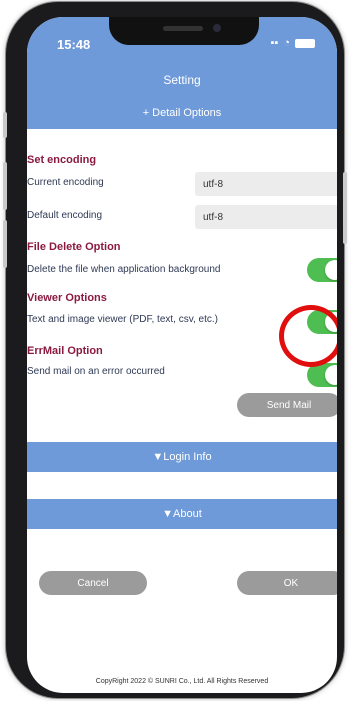 Image resolution: width=352 pixels, height=701 pixels. I want to click on current-encoding-field: utf-8, so click(266, 184).